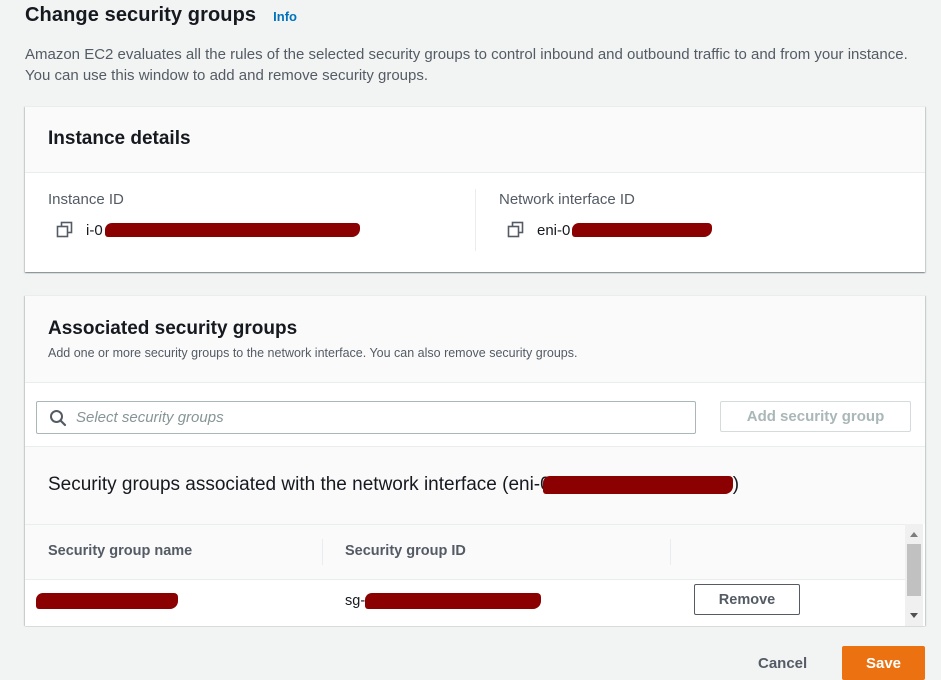 The image size is (941, 680). I want to click on search-input, so click(376, 417).